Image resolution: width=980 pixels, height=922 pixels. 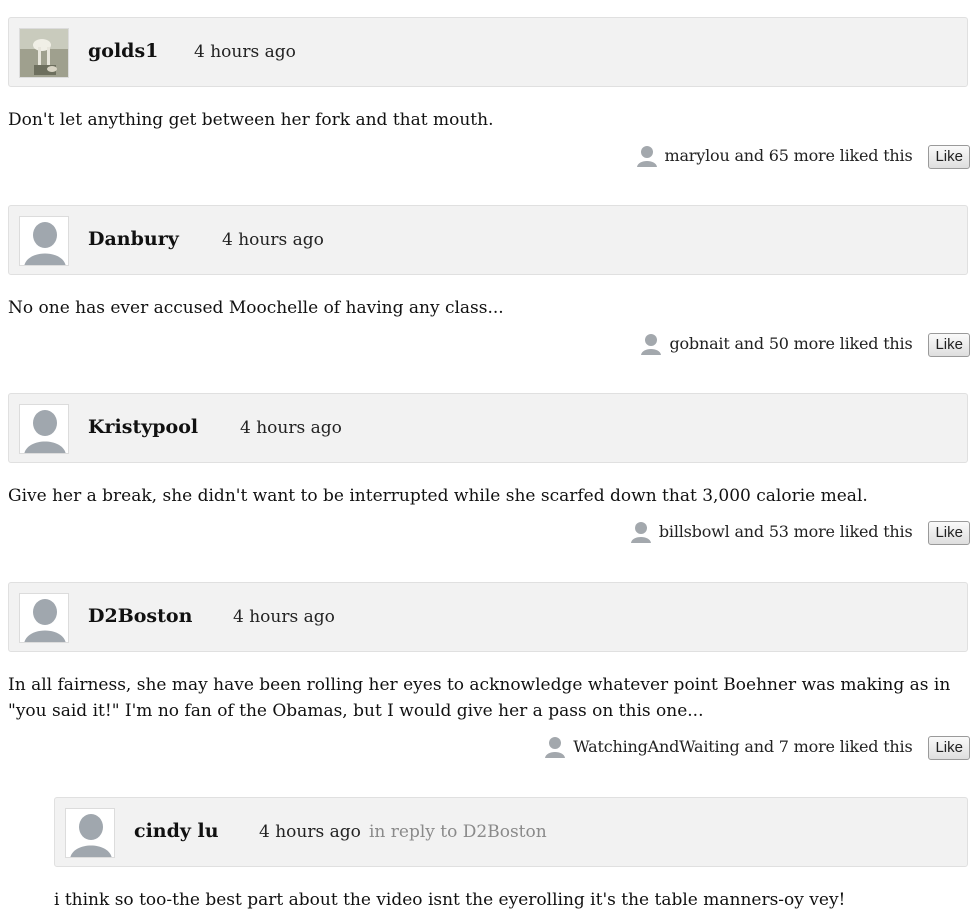 I want to click on comment-header: Kristypool 4 hours ago, so click(x=488, y=428).